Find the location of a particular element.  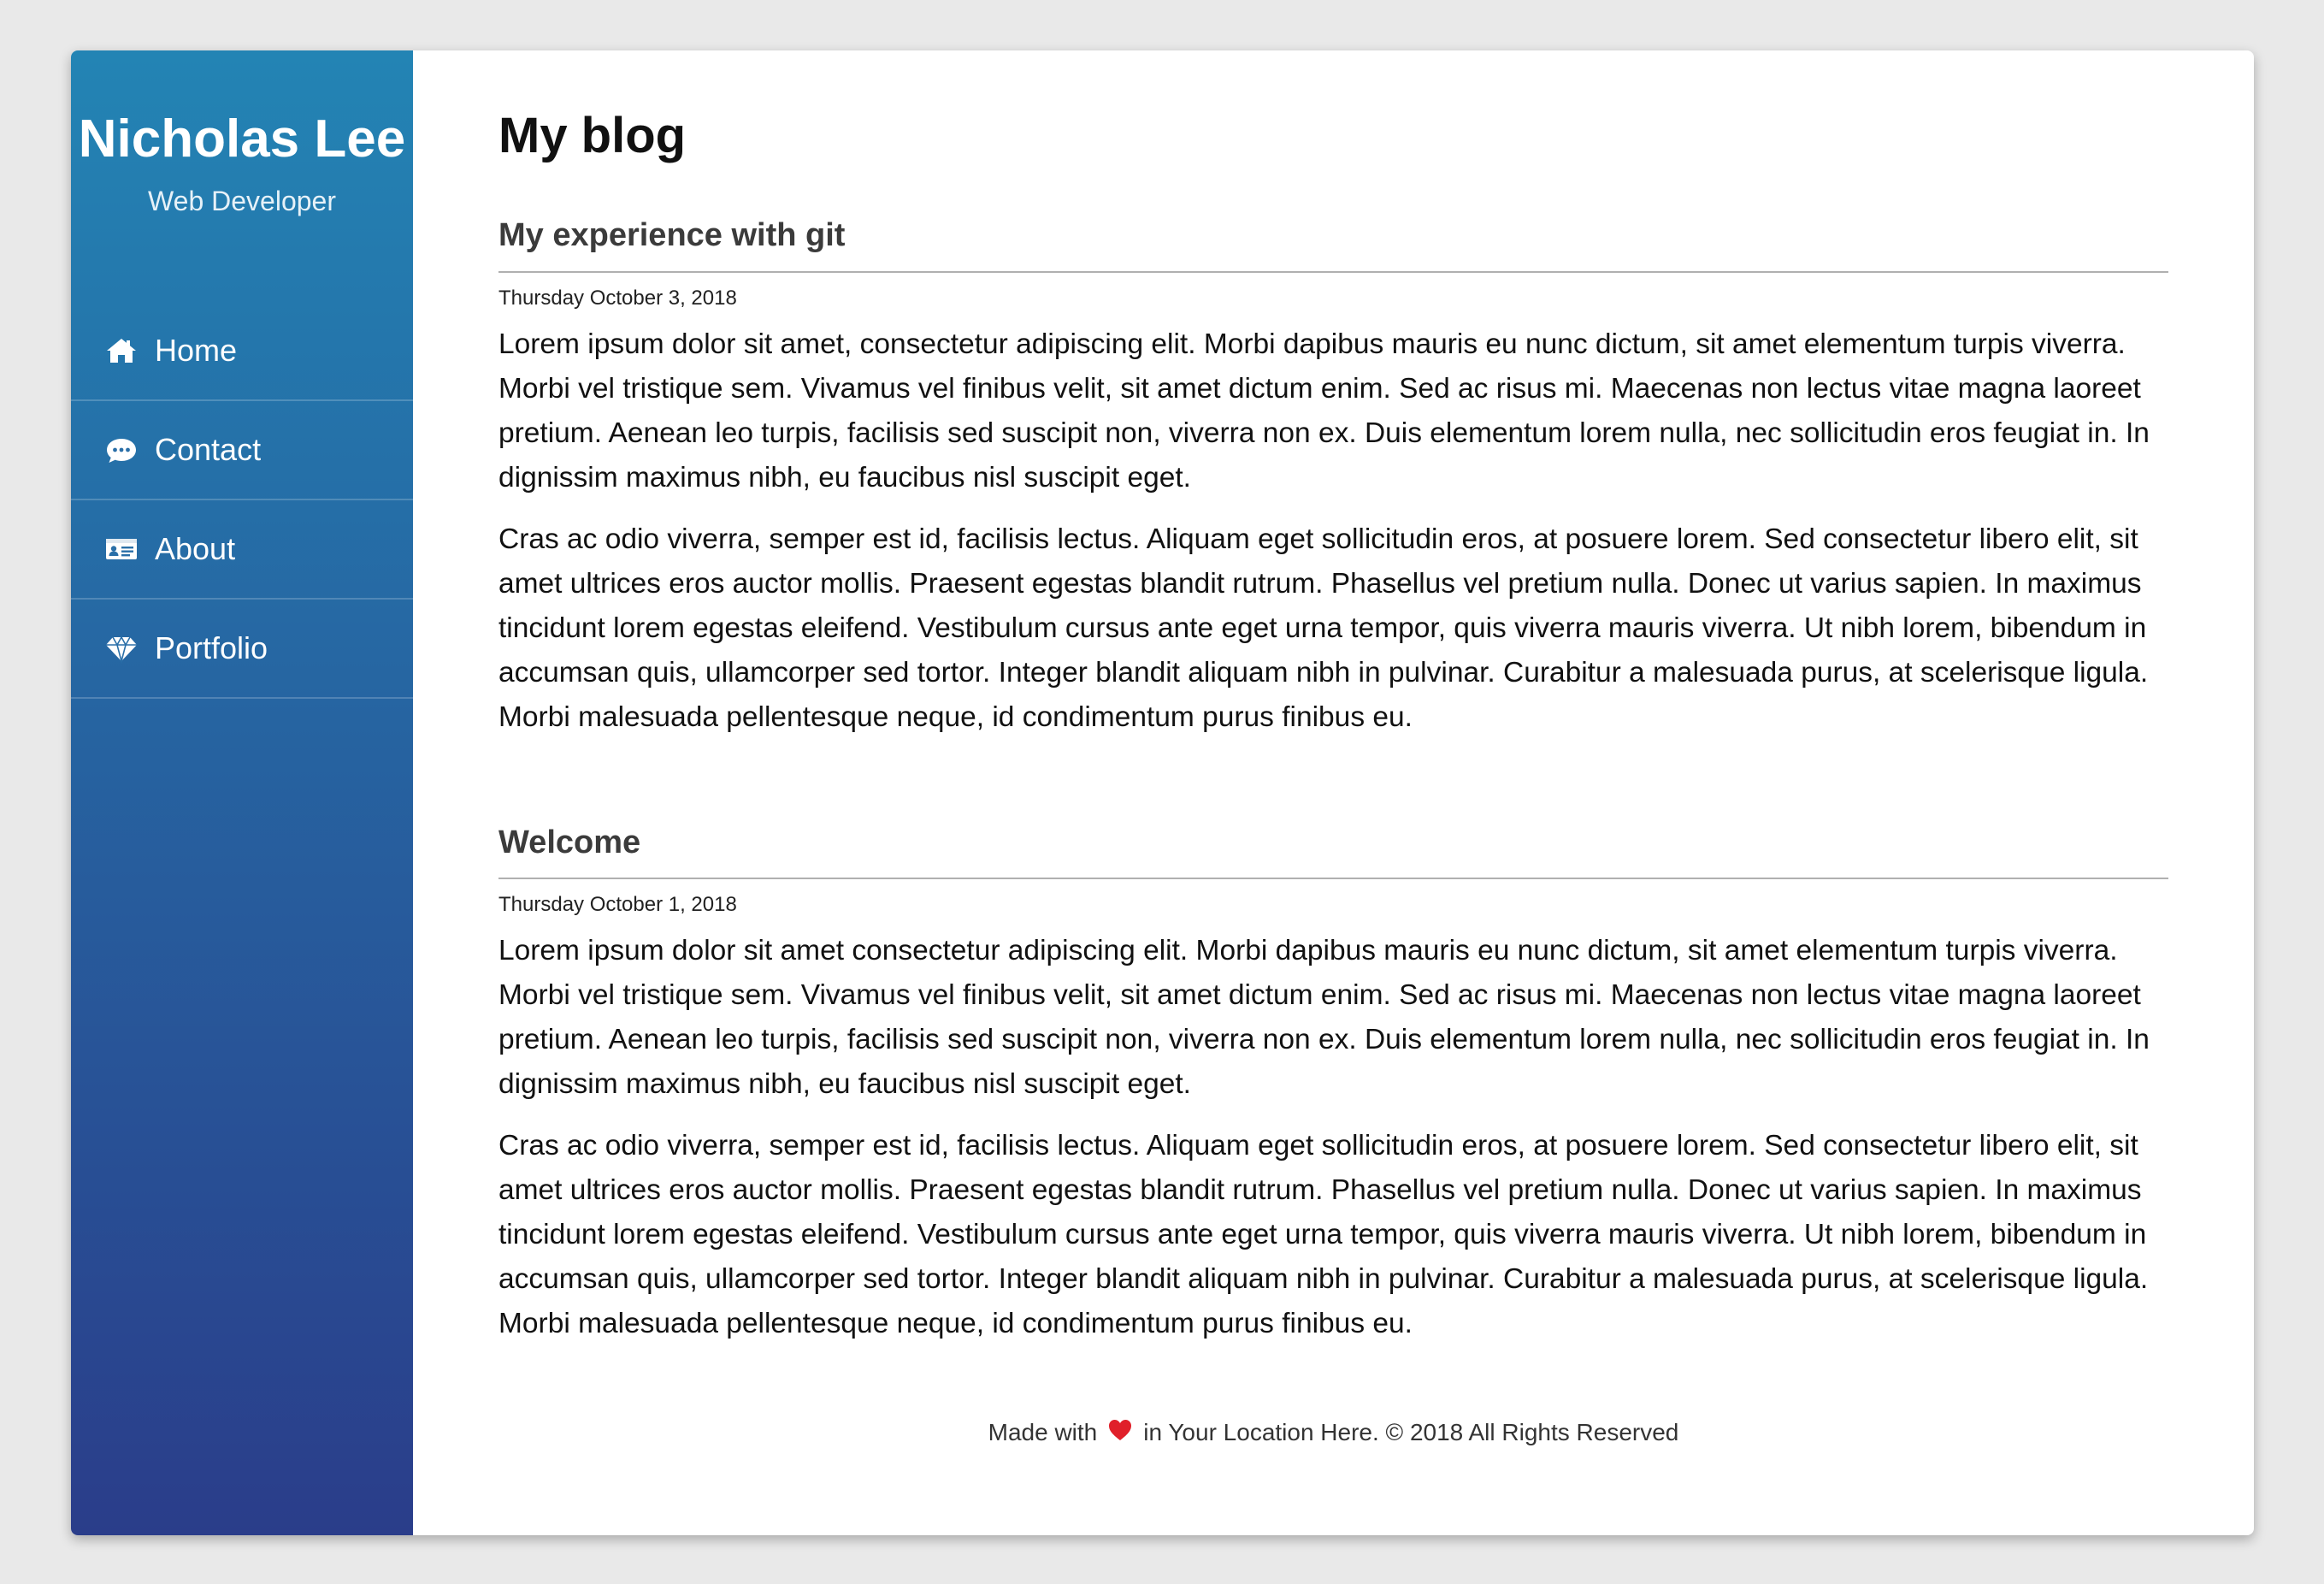

sidebar-item-label: Contact is located at coordinates (208, 449).